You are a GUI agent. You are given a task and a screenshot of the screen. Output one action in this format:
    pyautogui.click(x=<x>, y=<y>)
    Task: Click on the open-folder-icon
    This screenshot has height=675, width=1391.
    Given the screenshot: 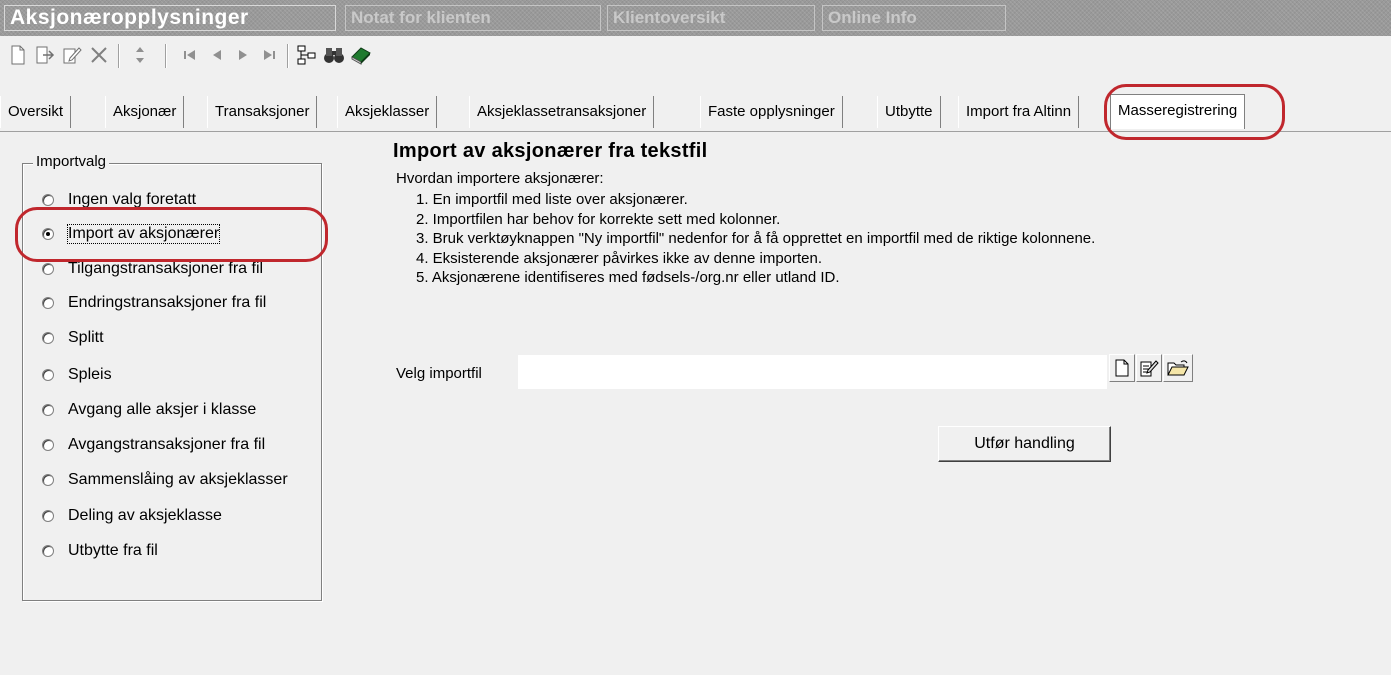 What is the action you would take?
    pyautogui.click(x=1178, y=368)
    